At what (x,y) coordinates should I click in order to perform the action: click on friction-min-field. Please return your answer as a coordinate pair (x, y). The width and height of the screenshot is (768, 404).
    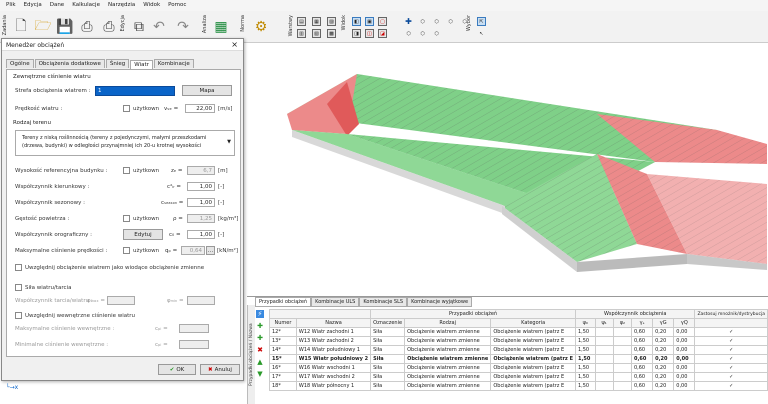
    Looking at the image, I should click on (201, 300).